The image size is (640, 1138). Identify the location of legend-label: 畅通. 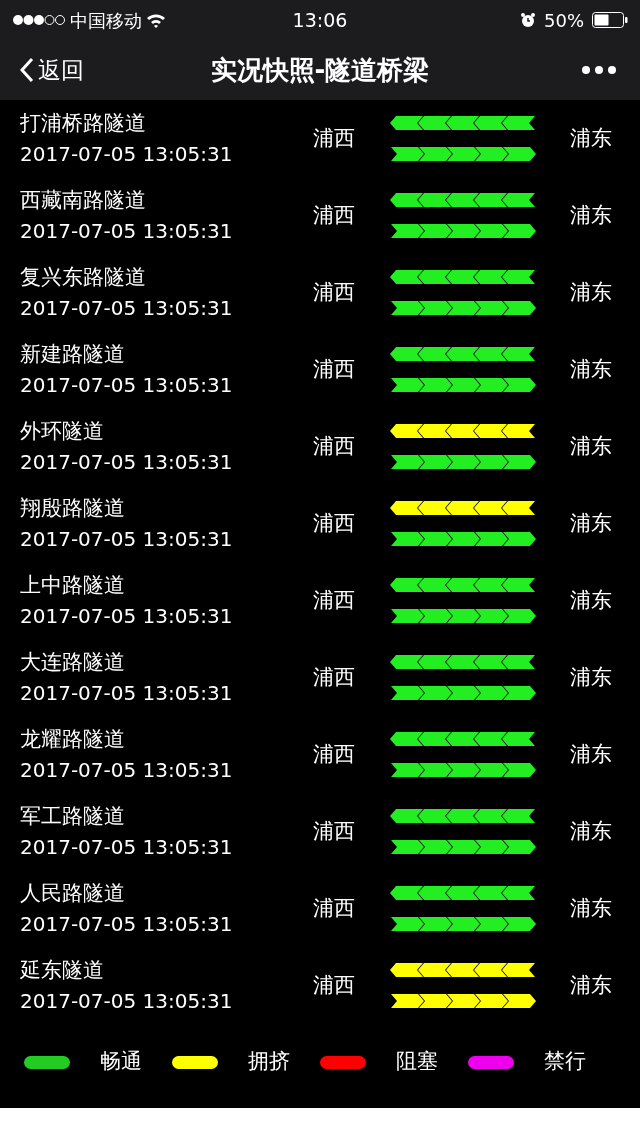
(121, 1062).